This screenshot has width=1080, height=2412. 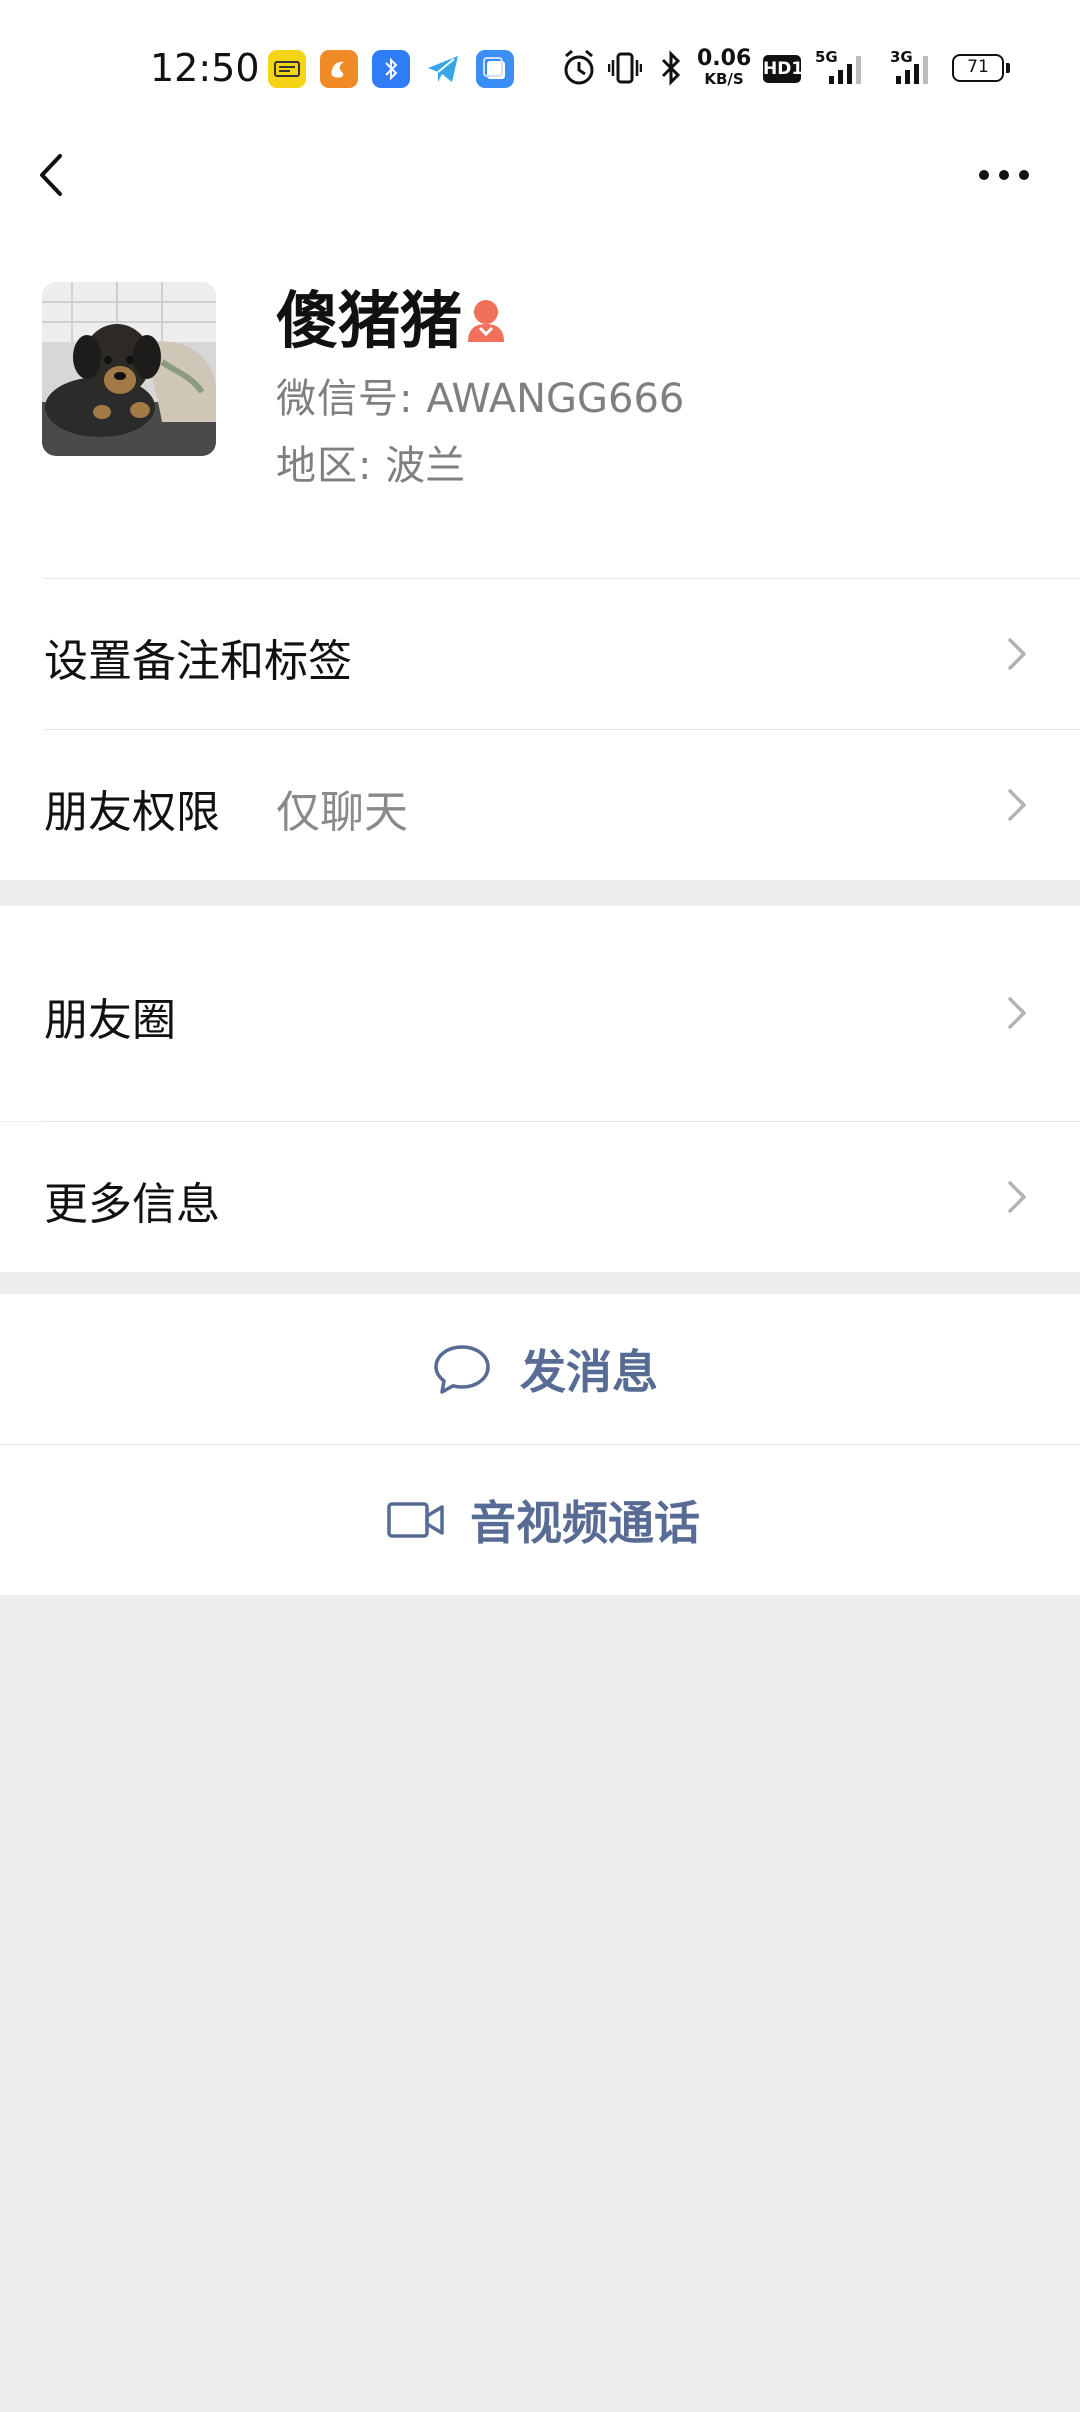 What do you see at coordinates (540, 68) in the screenshot?
I see `status-bar: 12:50 0.06 KB/S HD1 5G 3G 71` at bounding box center [540, 68].